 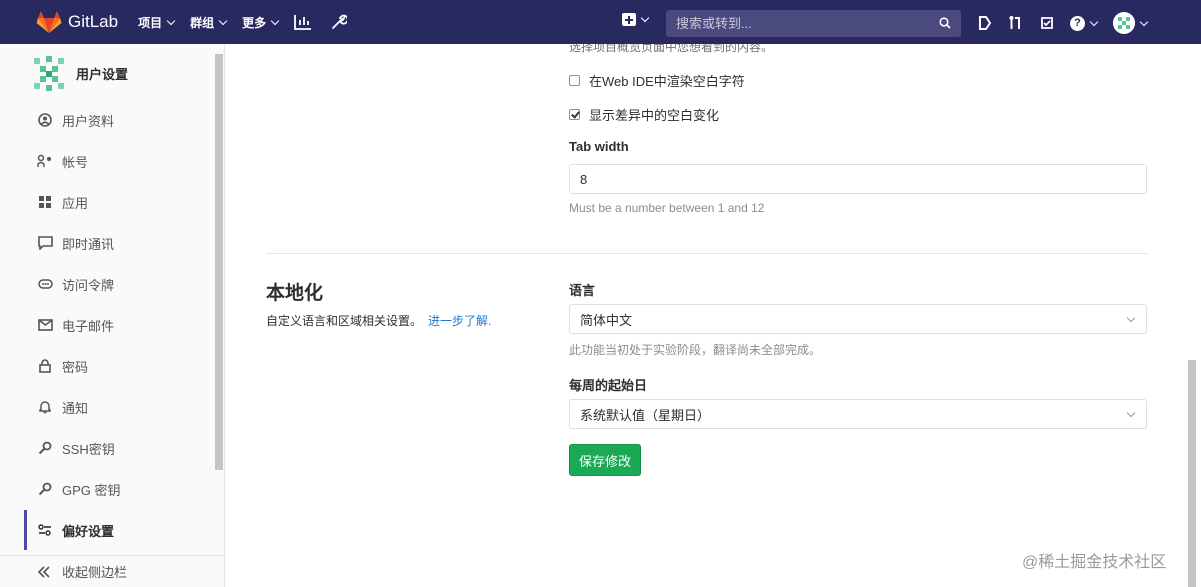 What do you see at coordinates (107, 202) in the screenshot?
I see `sidebar-item-applications: 应用` at bounding box center [107, 202].